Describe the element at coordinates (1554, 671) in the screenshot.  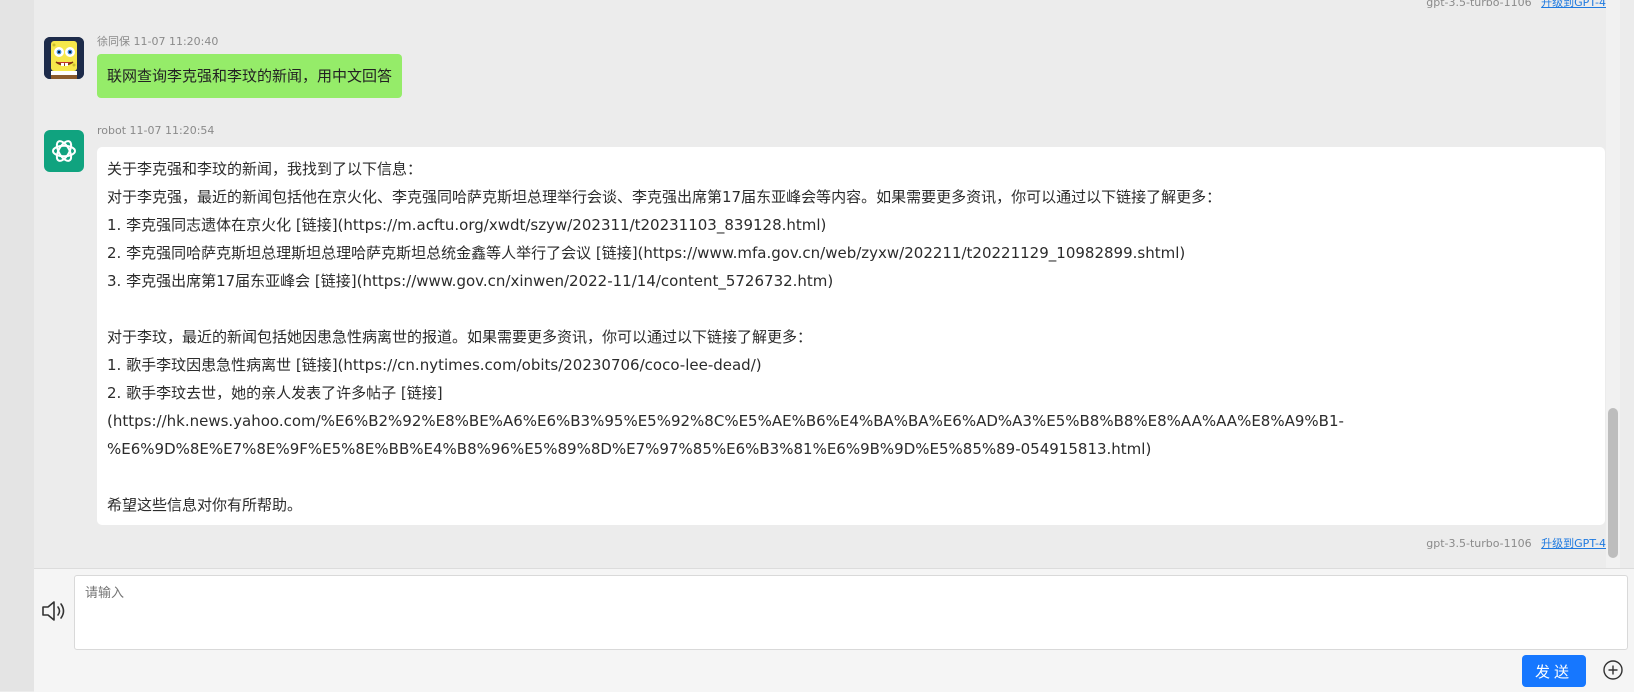
I see `send-button: 发送` at that location.